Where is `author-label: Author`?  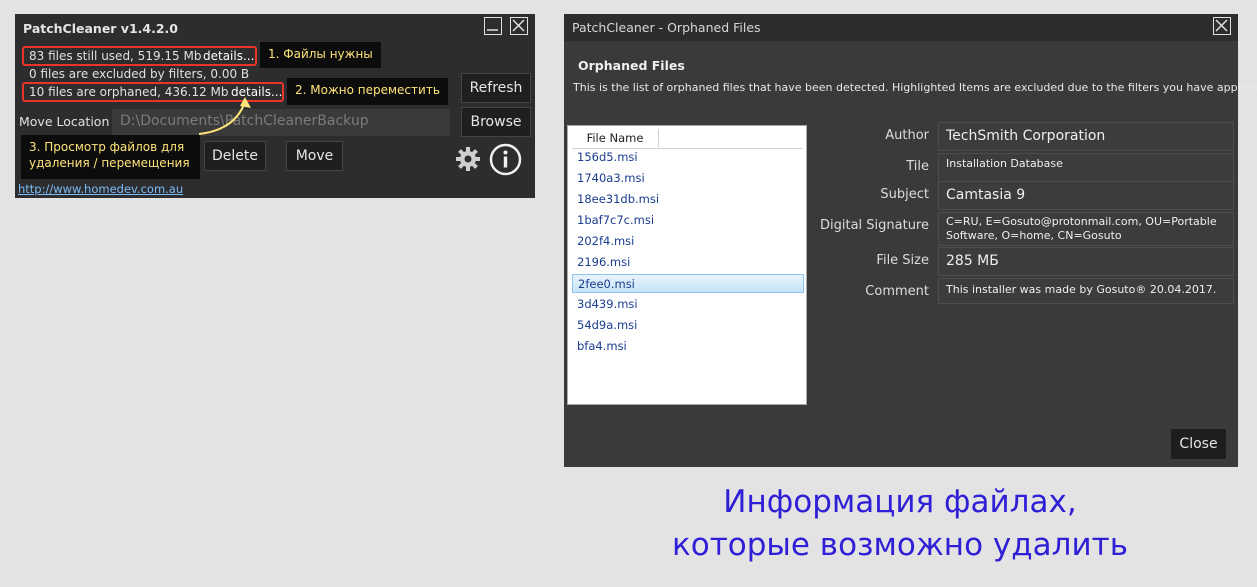
author-label: Author is located at coordinates (907, 135).